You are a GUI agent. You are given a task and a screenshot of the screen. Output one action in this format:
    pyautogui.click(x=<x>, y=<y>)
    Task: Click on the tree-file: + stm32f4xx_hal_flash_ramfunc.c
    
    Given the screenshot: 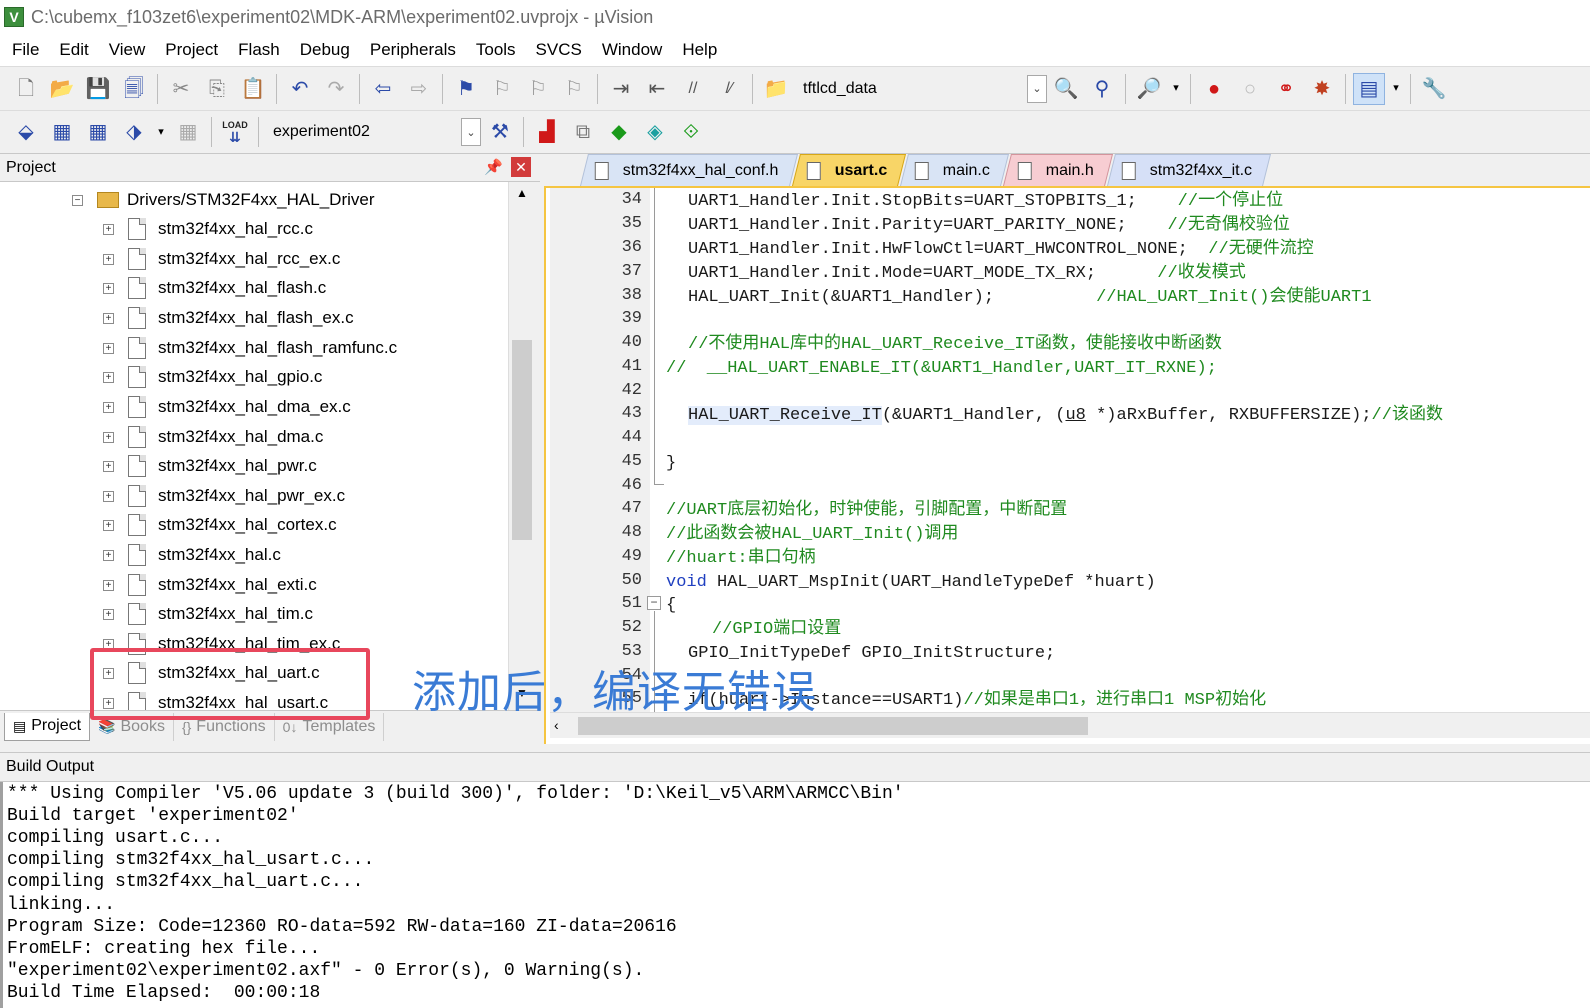 What is the action you would take?
    pyautogui.click(x=250, y=348)
    